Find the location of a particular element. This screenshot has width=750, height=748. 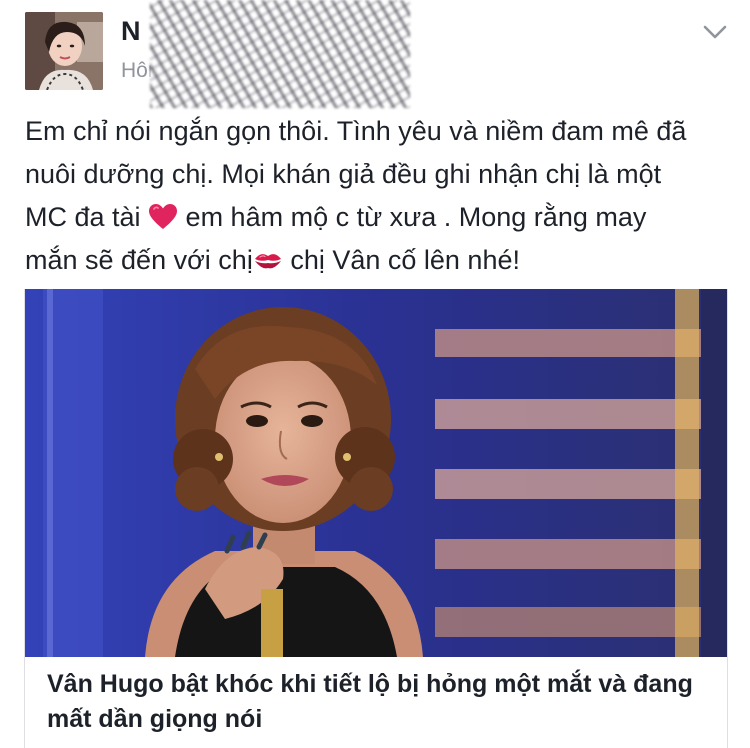

privacy-blur-overlay is located at coordinates (280, 54).